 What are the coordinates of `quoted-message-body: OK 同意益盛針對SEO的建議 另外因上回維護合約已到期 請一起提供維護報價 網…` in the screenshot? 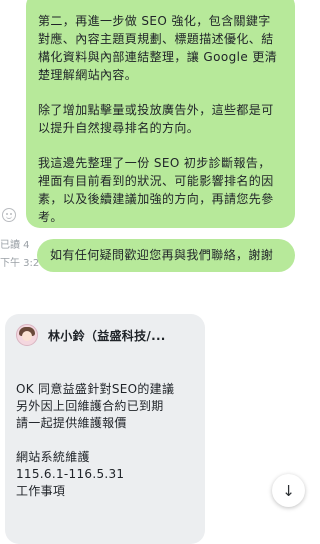 It's located at (106, 440).